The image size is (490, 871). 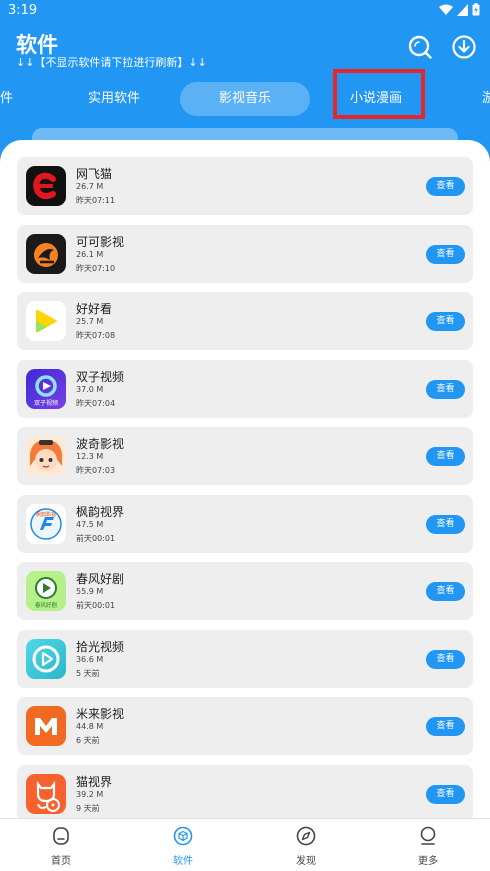 What do you see at coordinates (46, 524) in the screenshot?
I see `fengyun-icon: 枫韵影视` at bounding box center [46, 524].